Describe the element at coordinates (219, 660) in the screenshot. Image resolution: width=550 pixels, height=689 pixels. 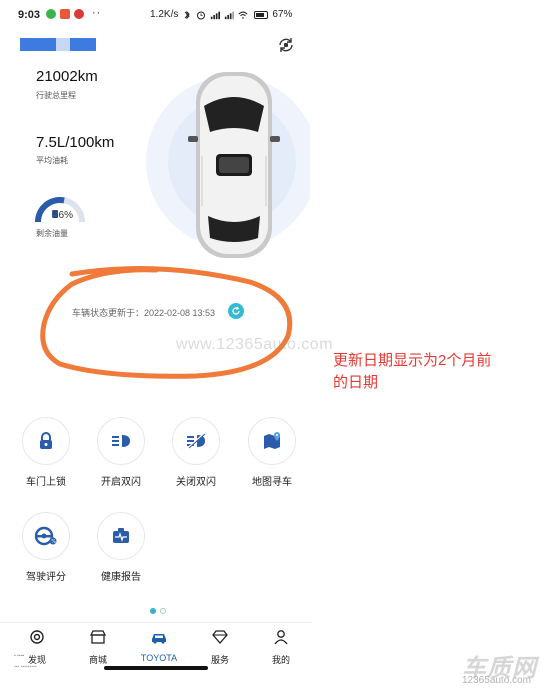
I see `nav-service-label: 服务` at that location.